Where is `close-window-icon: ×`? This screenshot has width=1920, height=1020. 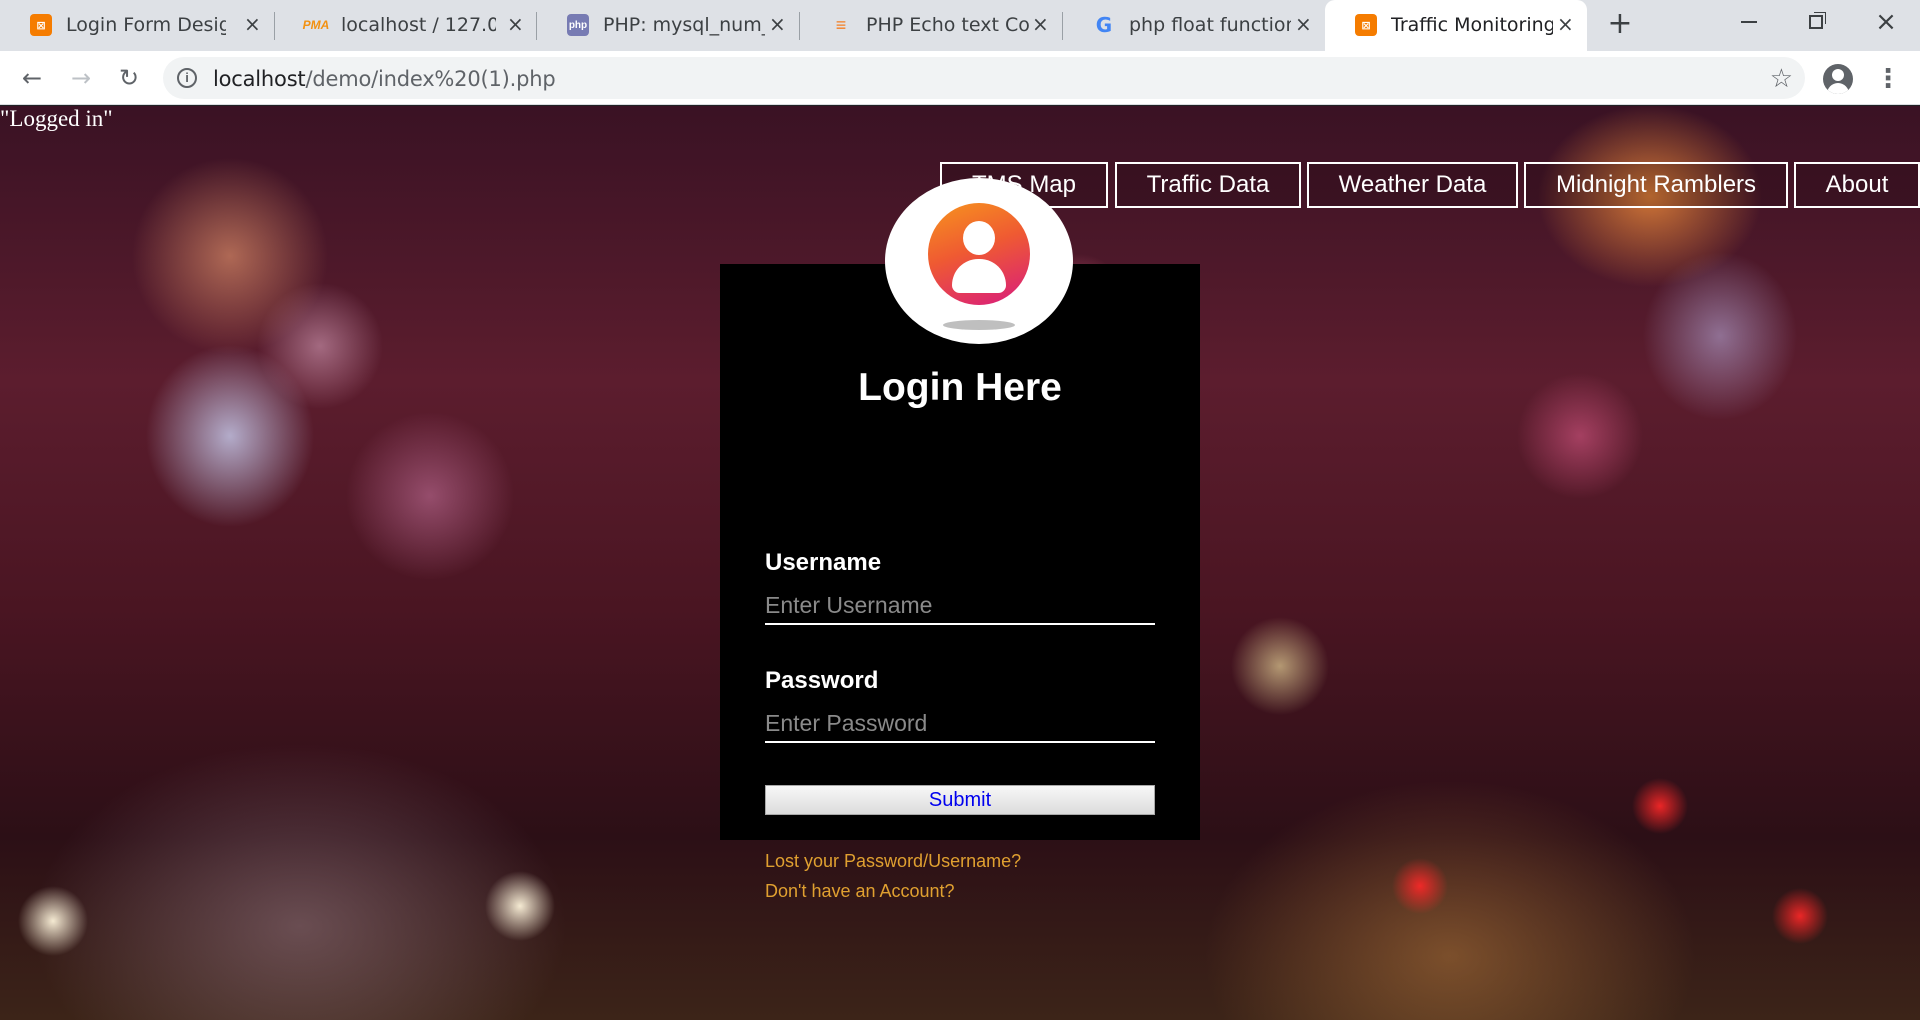 close-window-icon: × is located at coordinates (1886, 22).